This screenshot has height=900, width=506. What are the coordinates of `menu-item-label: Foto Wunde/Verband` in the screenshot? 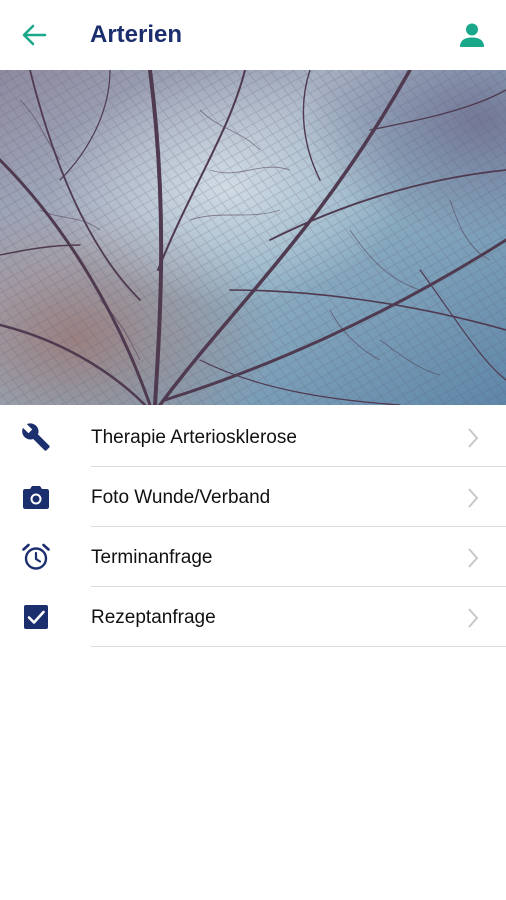 It's located at (181, 497).